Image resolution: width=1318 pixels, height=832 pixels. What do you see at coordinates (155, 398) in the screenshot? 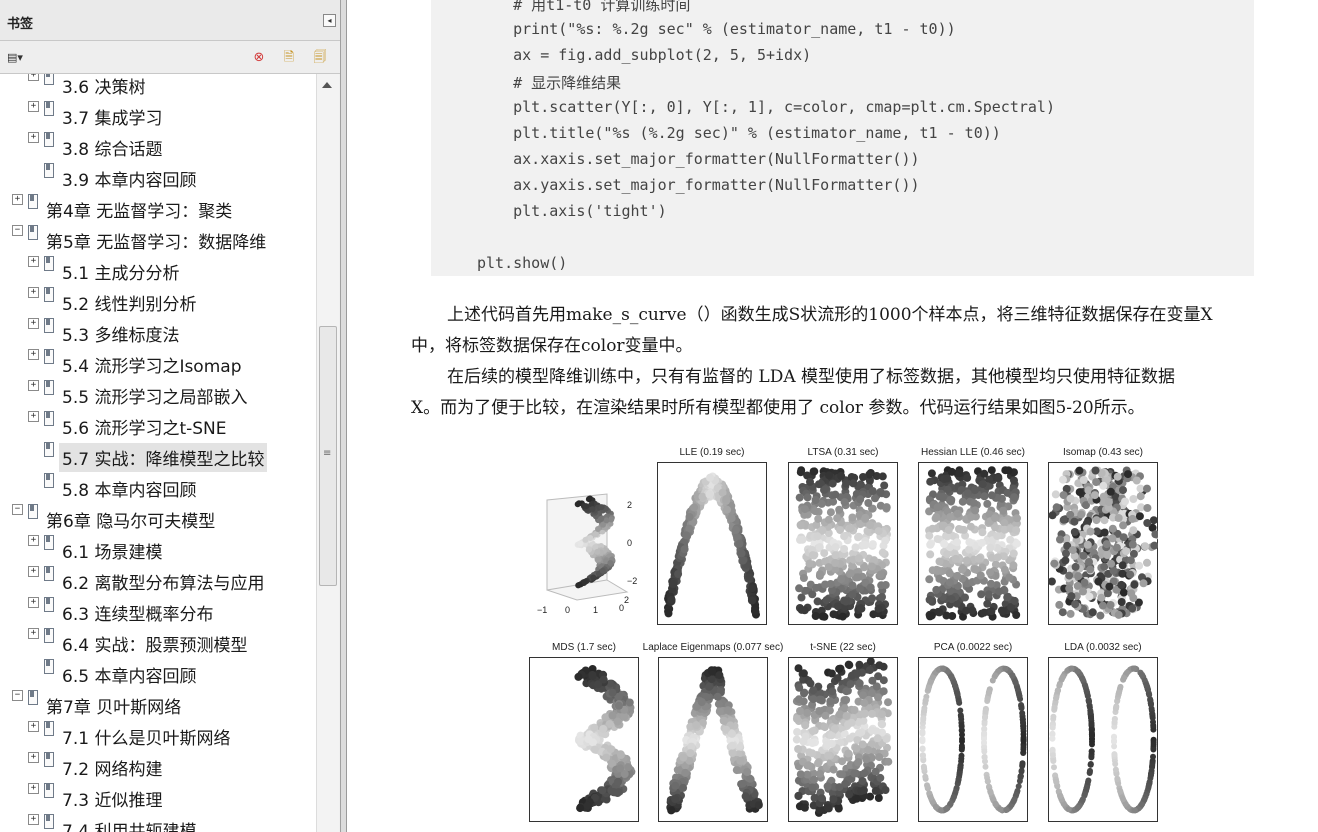
I see `bookmark-label: 5.5 流形学习之局部嵌入` at bounding box center [155, 398].